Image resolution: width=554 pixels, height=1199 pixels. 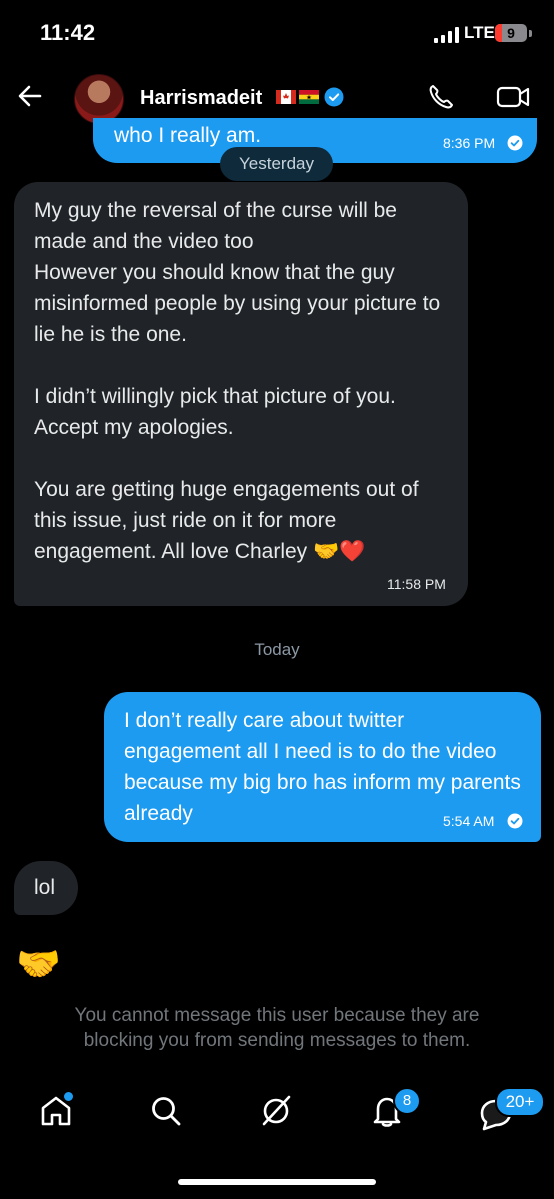 What do you see at coordinates (407, 1101) in the screenshot?
I see `notifications-badge: 8` at bounding box center [407, 1101].